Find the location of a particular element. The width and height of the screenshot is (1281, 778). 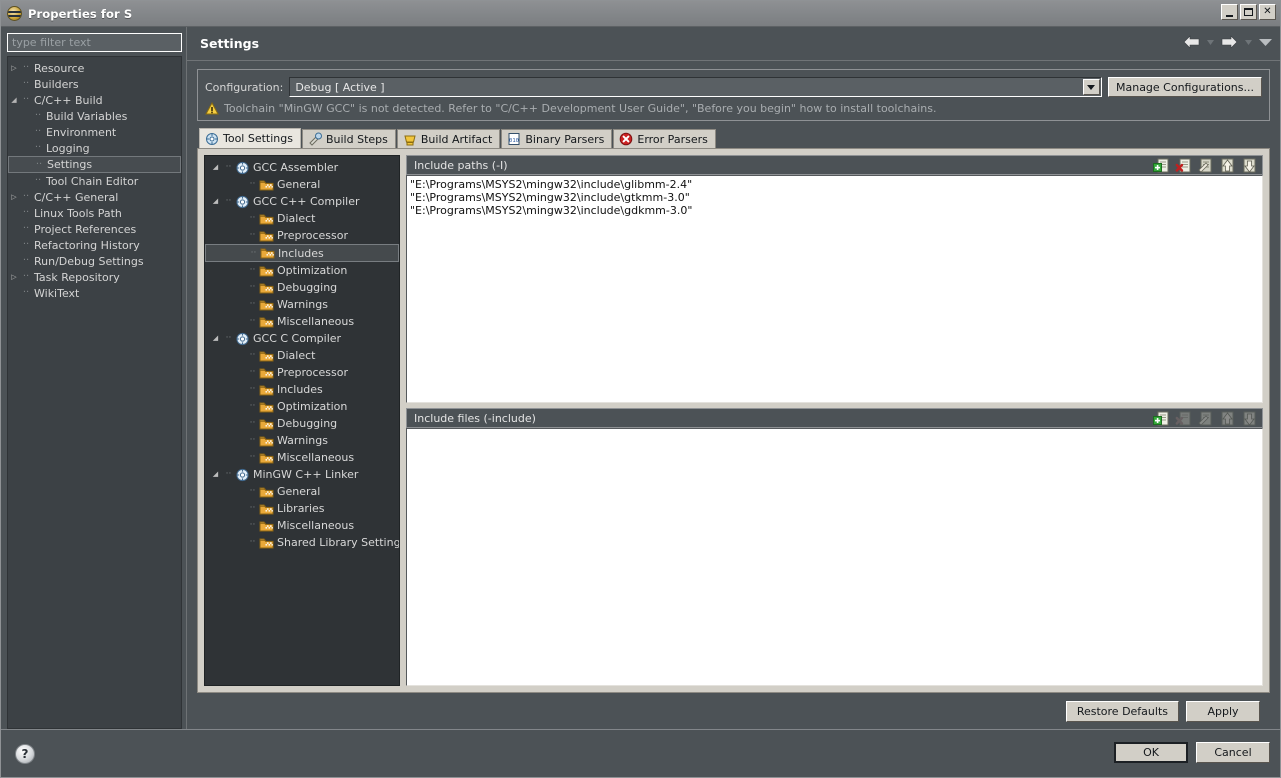

tool-tree-item-label: Optimization is located at coordinates (312, 406).